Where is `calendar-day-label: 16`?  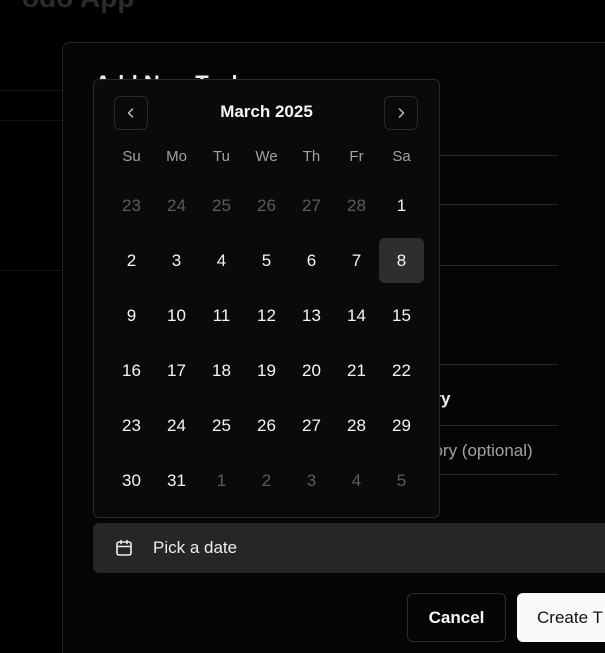
calendar-day-label: 16 is located at coordinates (131, 370).